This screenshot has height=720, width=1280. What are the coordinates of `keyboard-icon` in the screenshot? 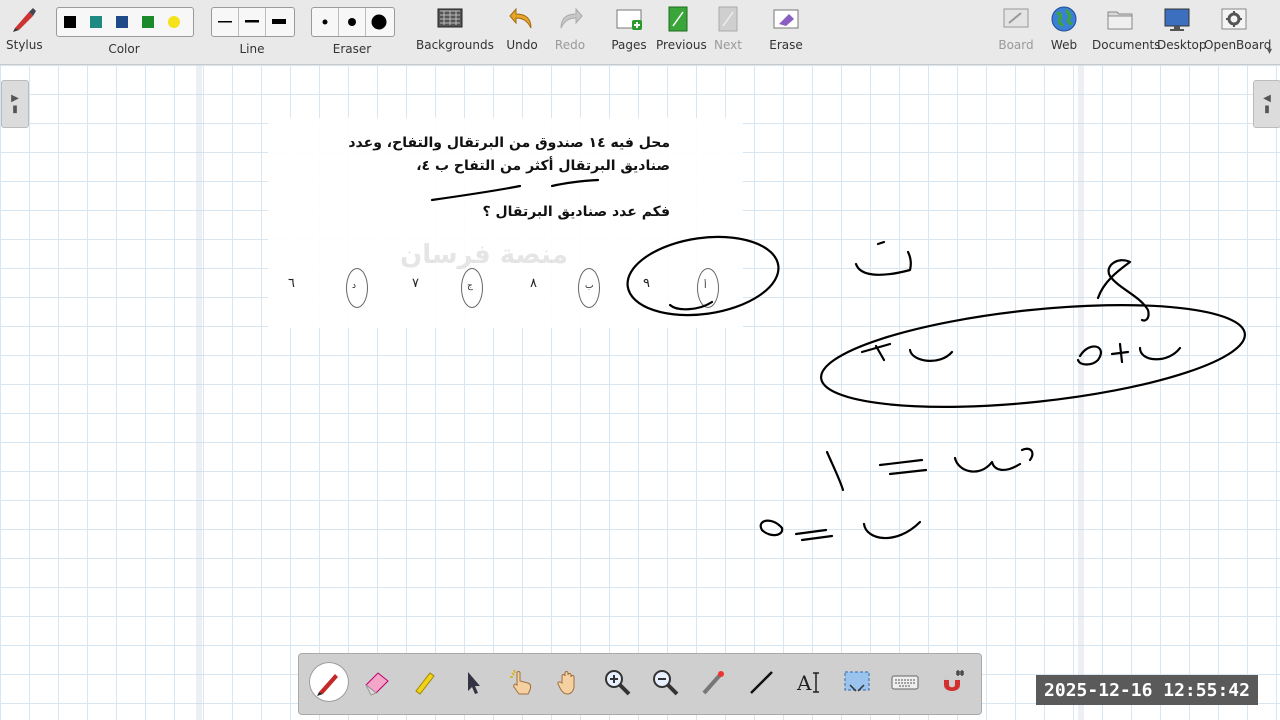 It's located at (905, 682).